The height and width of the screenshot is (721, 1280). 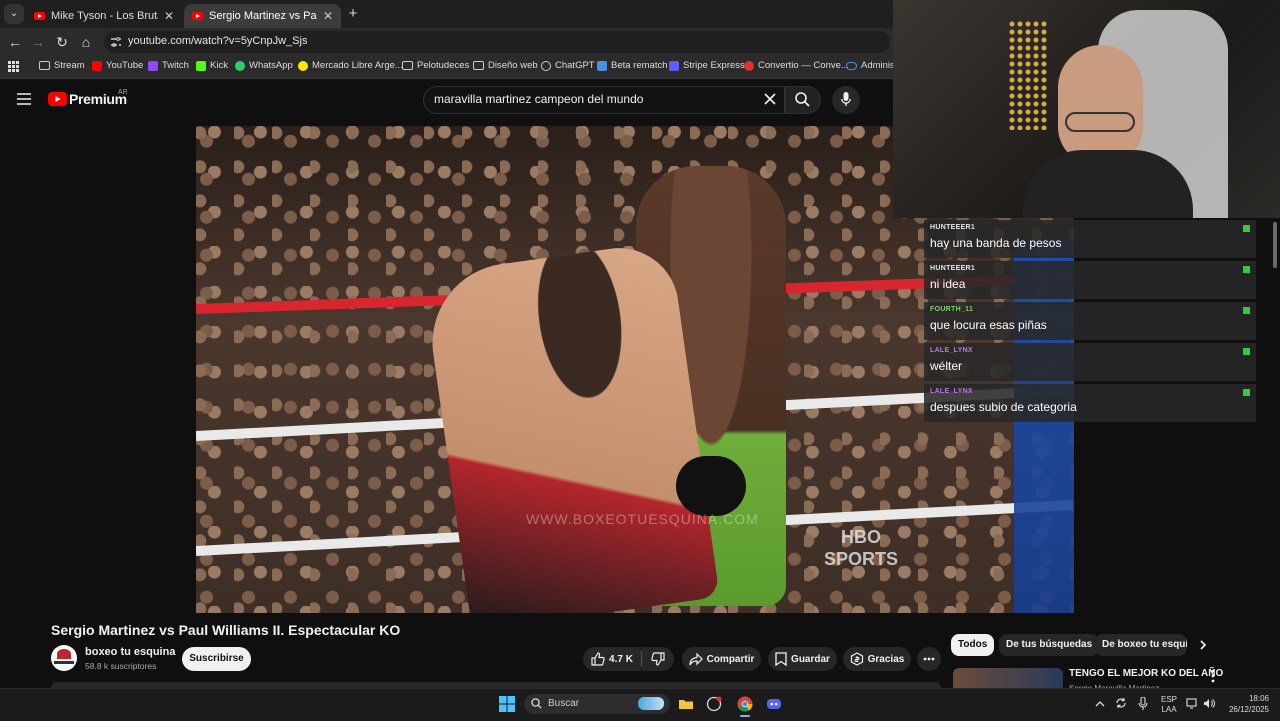 What do you see at coordinates (1121, 703) in the screenshot?
I see `sync-icon` at bounding box center [1121, 703].